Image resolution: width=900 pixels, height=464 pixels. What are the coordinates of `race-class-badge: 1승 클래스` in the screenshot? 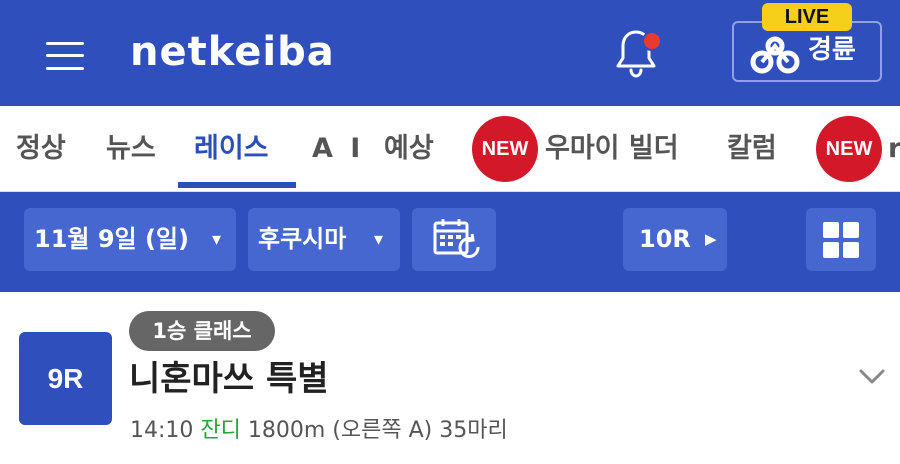 It's located at (202, 331).